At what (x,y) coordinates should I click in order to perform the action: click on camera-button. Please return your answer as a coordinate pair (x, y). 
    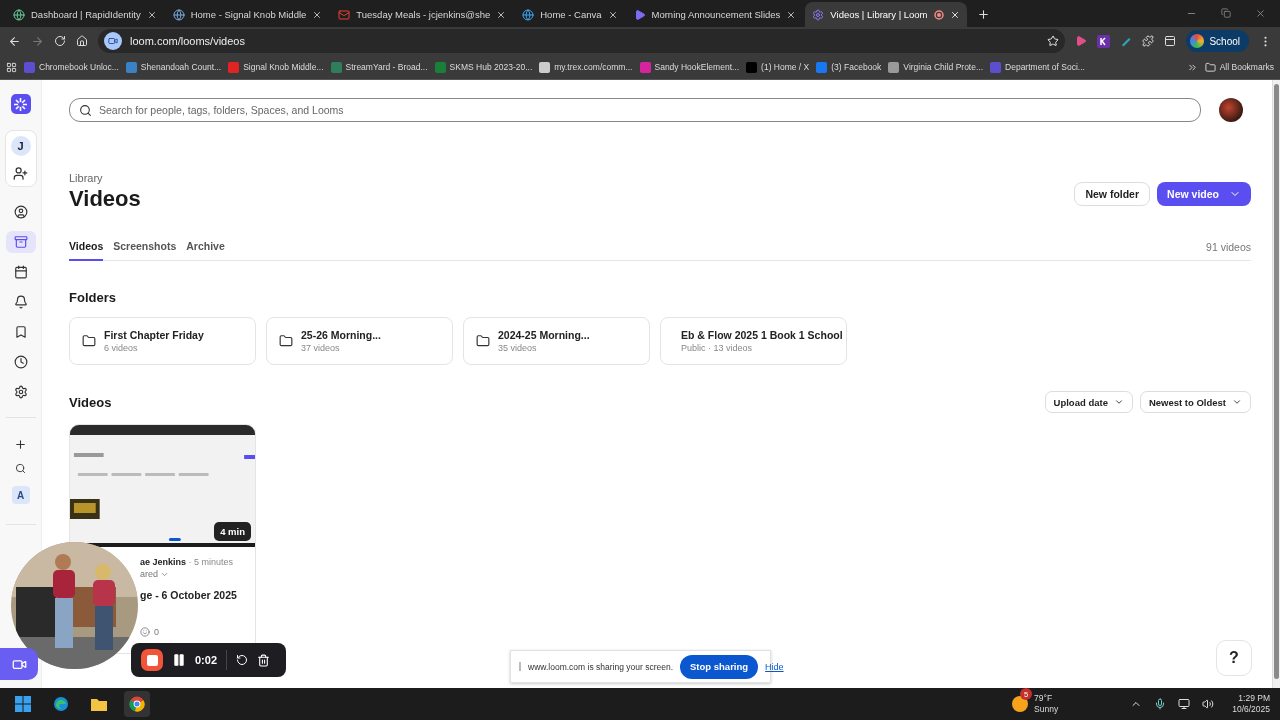
    Looking at the image, I should click on (19, 664).